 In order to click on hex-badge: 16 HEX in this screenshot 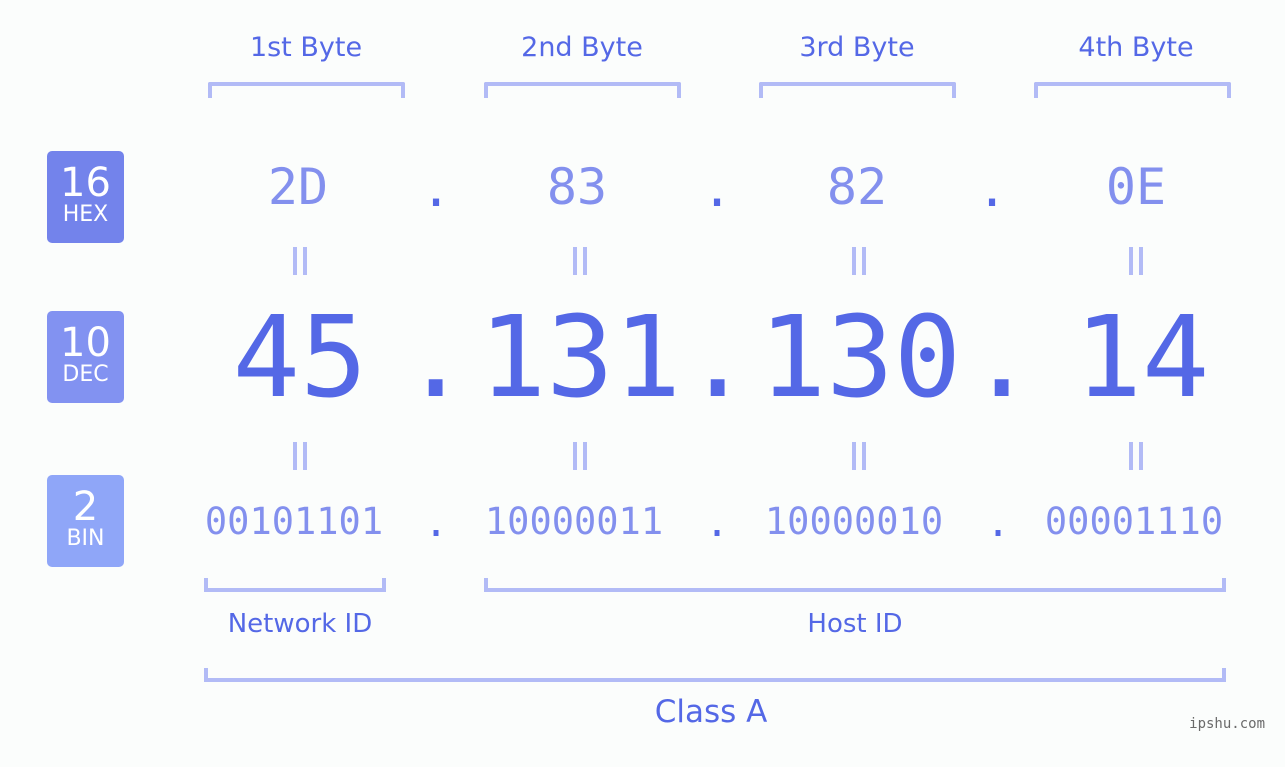, I will do `click(85, 197)`.